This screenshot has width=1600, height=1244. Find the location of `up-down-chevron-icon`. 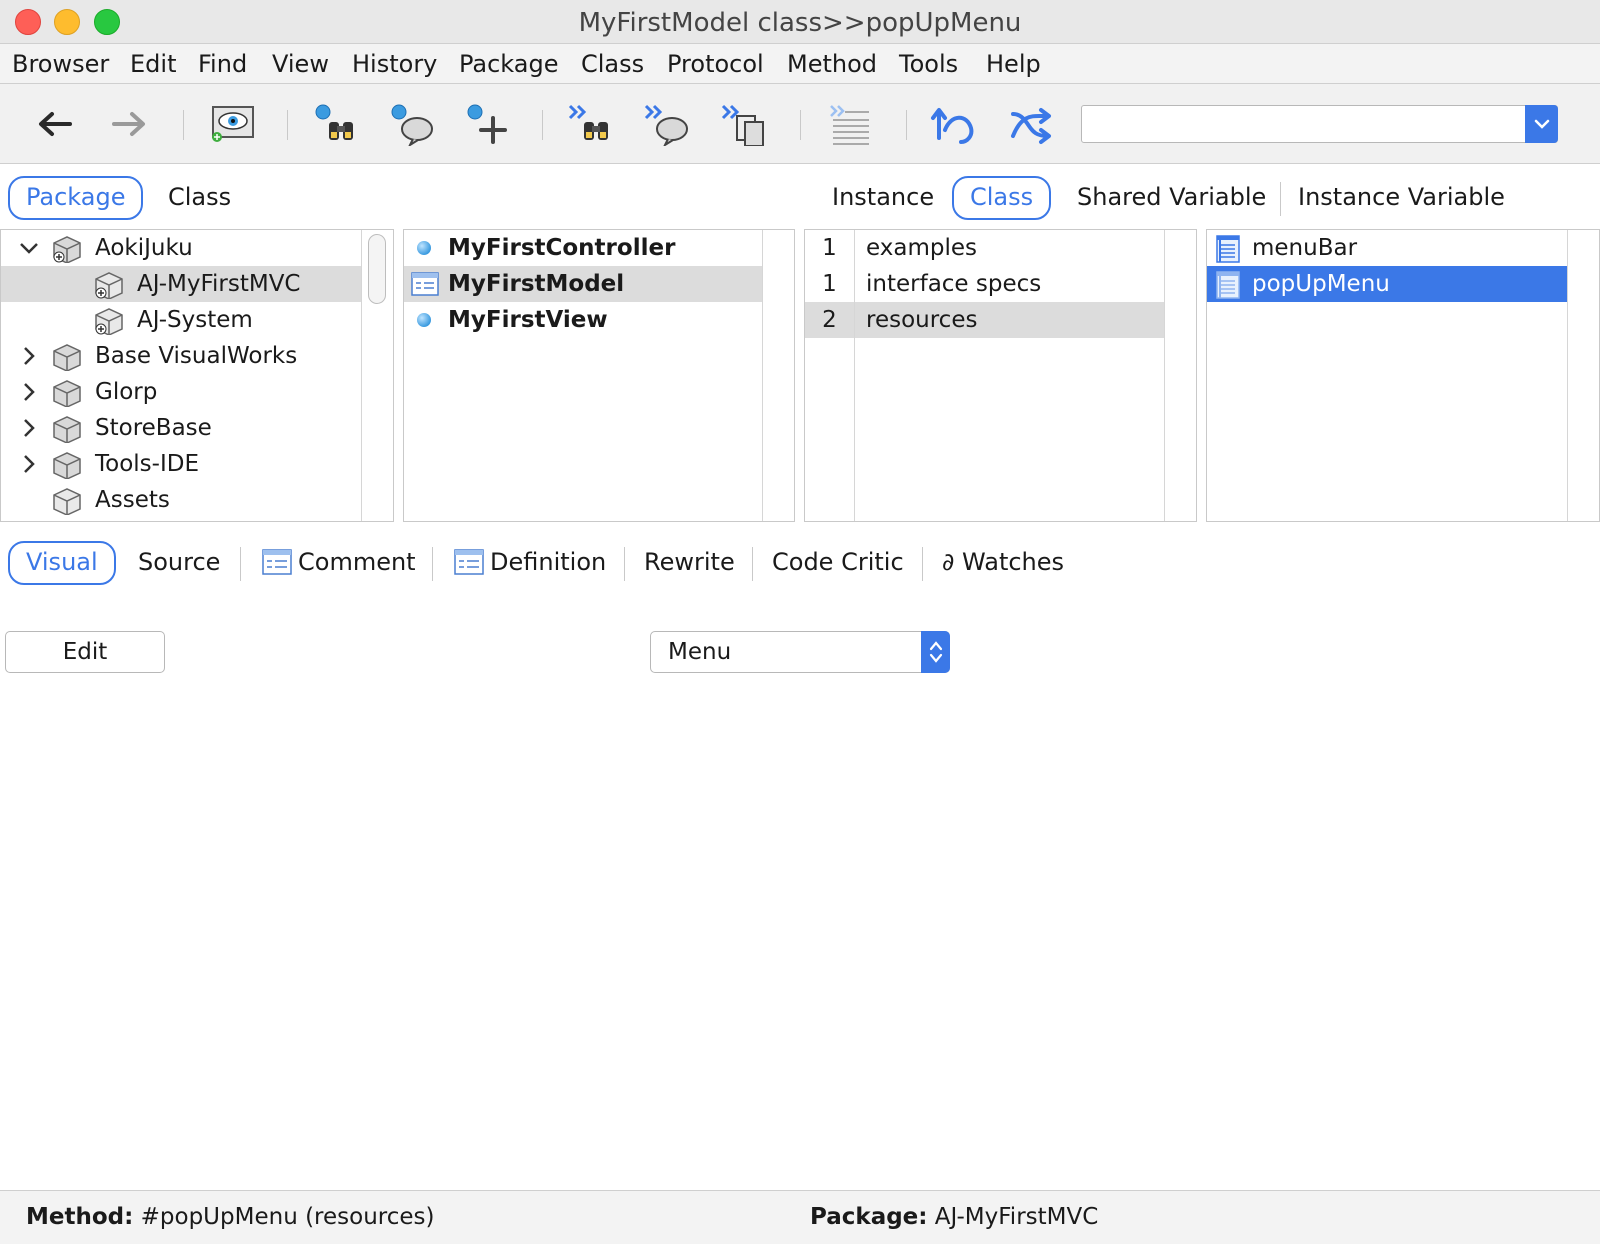

up-down-chevron-icon is located at coordinates (935, 652).